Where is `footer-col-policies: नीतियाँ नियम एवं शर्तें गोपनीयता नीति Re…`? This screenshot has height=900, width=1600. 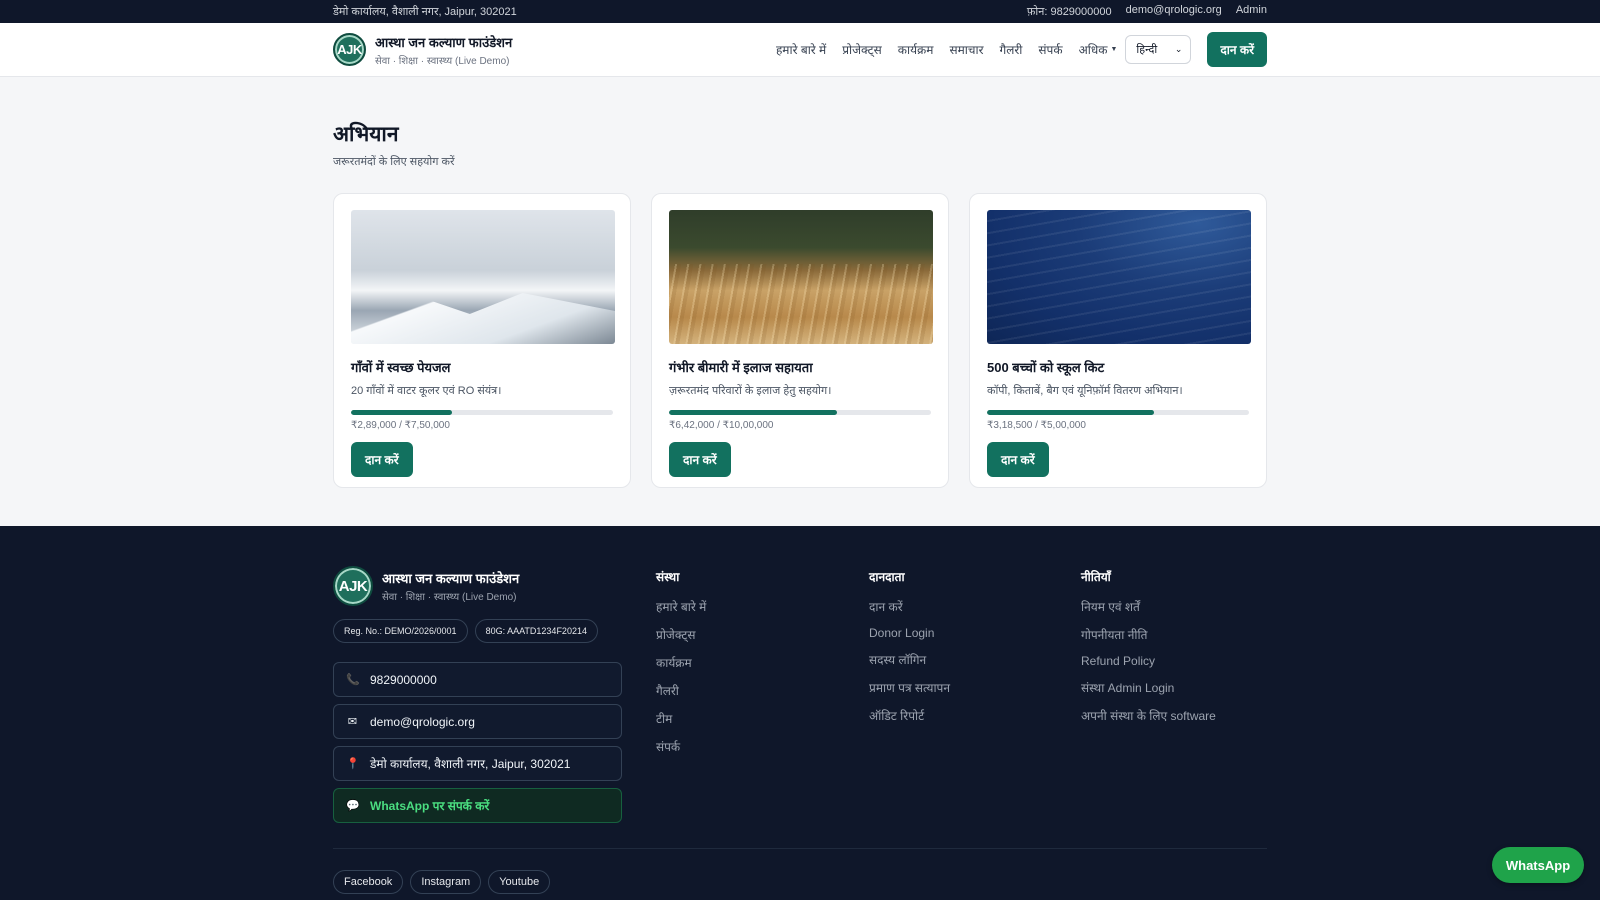 footer-col-policies: नीतियाँ नियम एवं शर्तें गोपनीयता नीति Re… is located at coordinates (1148, 651).